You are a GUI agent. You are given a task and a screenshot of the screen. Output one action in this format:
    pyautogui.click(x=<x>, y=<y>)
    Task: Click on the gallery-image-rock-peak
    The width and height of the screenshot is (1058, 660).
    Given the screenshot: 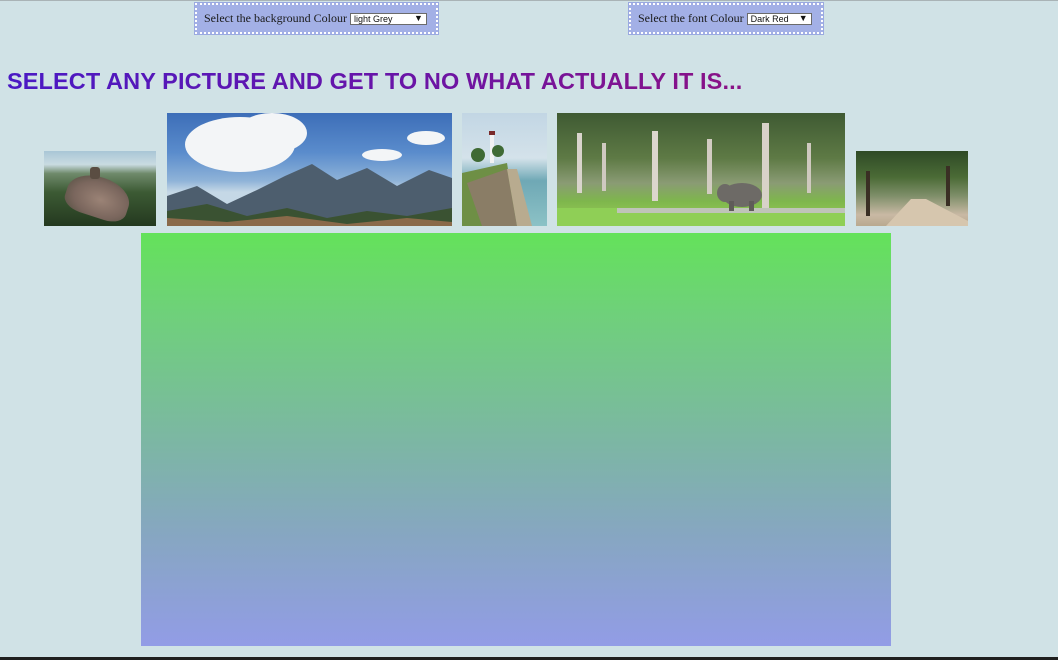 What is the action you would take?
    pyautogui.click(x=100, y=188)
    